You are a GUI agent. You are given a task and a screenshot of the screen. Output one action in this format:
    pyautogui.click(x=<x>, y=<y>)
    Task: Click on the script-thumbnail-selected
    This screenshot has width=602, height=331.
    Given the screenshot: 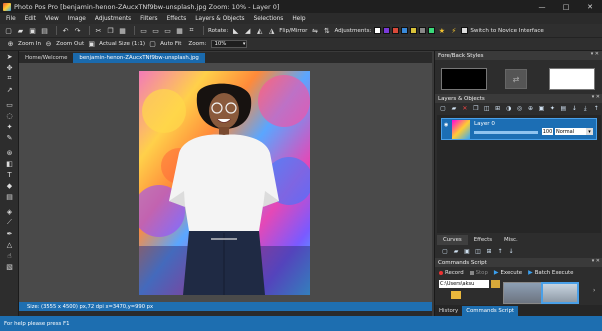 What is the action you would take?
    pyautogui.click(x=560, y=293)
    